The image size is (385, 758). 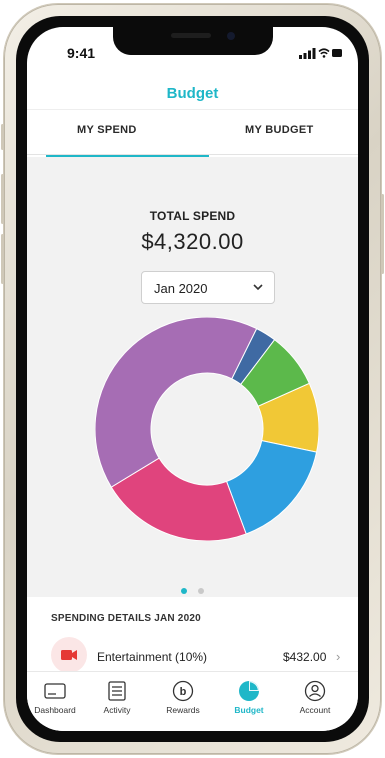 I want to click on category-icon-badge, so click(x=69, y=655).